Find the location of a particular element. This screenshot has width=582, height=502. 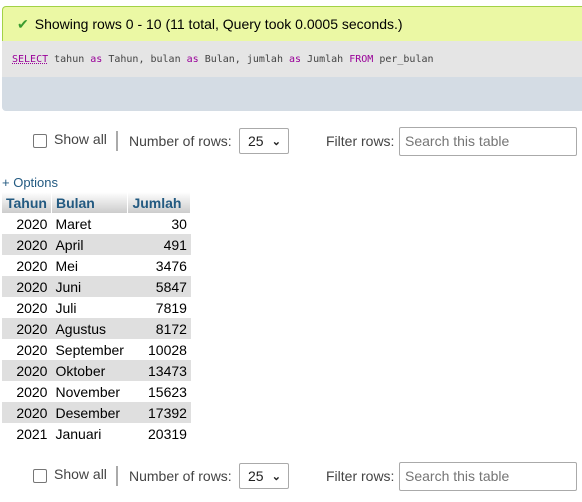

cell-jumlah: 7819 is located at coordinates (171, 307).